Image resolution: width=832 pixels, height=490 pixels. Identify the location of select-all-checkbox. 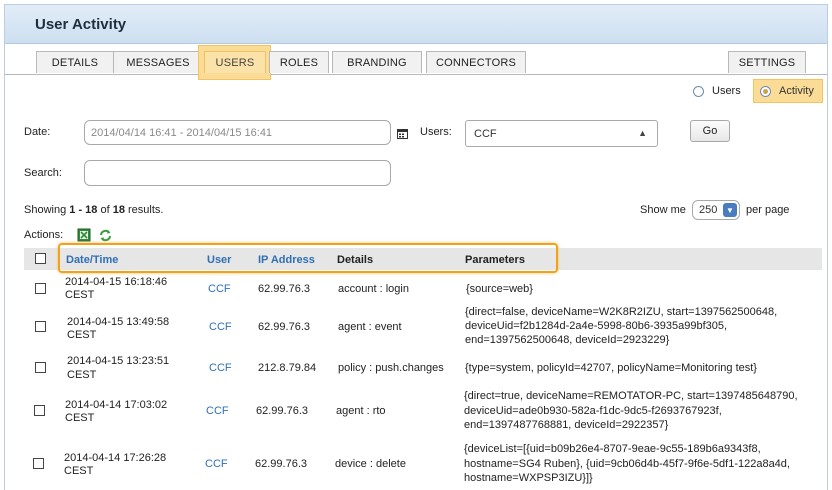
(40, 258).